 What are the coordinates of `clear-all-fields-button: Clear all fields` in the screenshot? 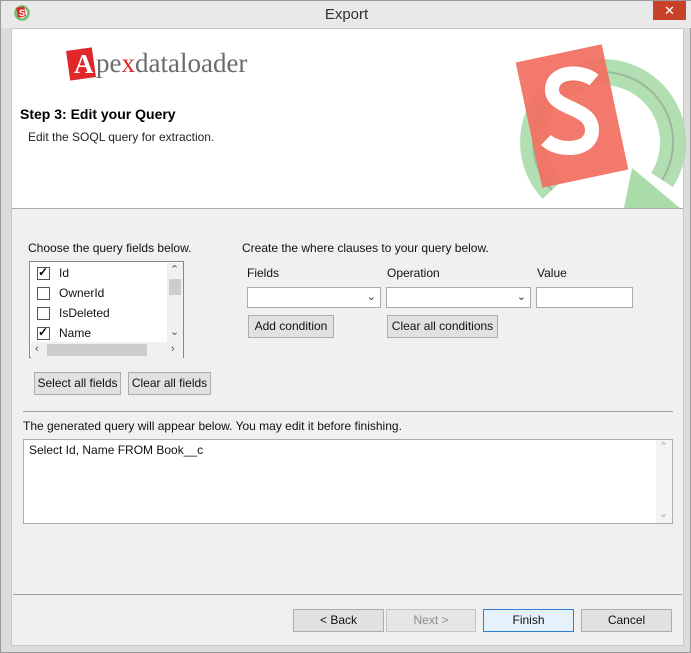 It's located at (169, 383).